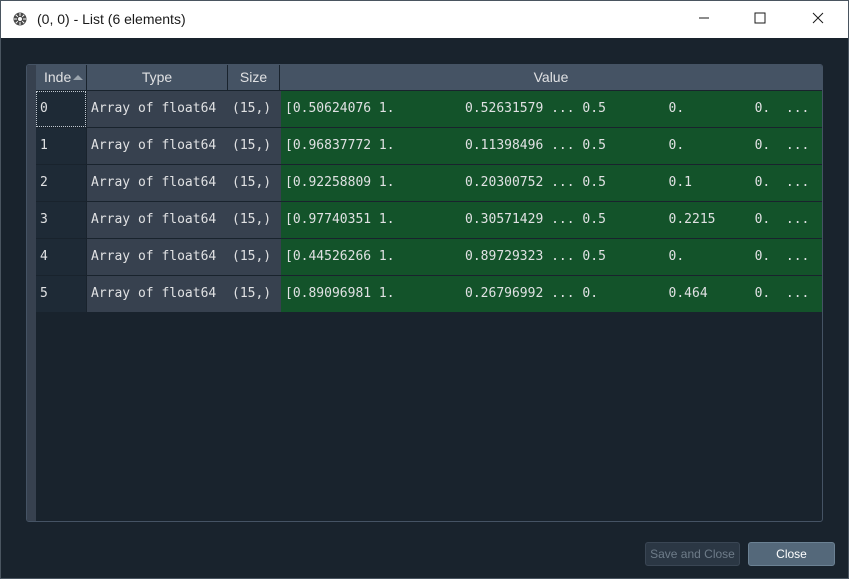 This screenshot has height=579, width=849. What do you see at coordinates (61, 109) in the screenshot?
I see `index-cell: 0` at bounding box center [61, 109].